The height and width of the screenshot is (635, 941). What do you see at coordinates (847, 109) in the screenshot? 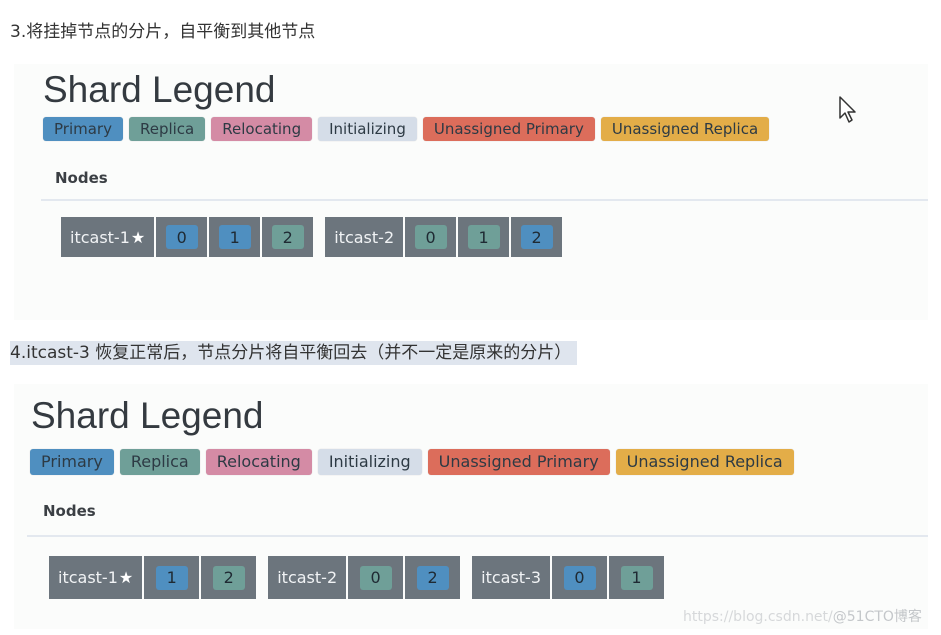
I see `mouse-cursor-icon` at bounding box center [847, 109].